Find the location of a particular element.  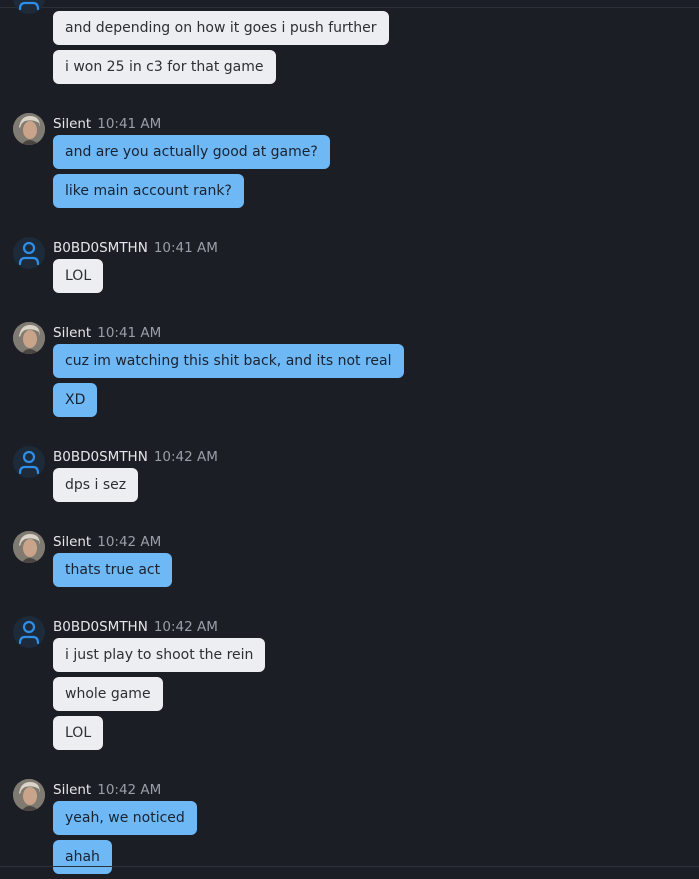

message-bubble: ahah is located at coordinates (82, 857).